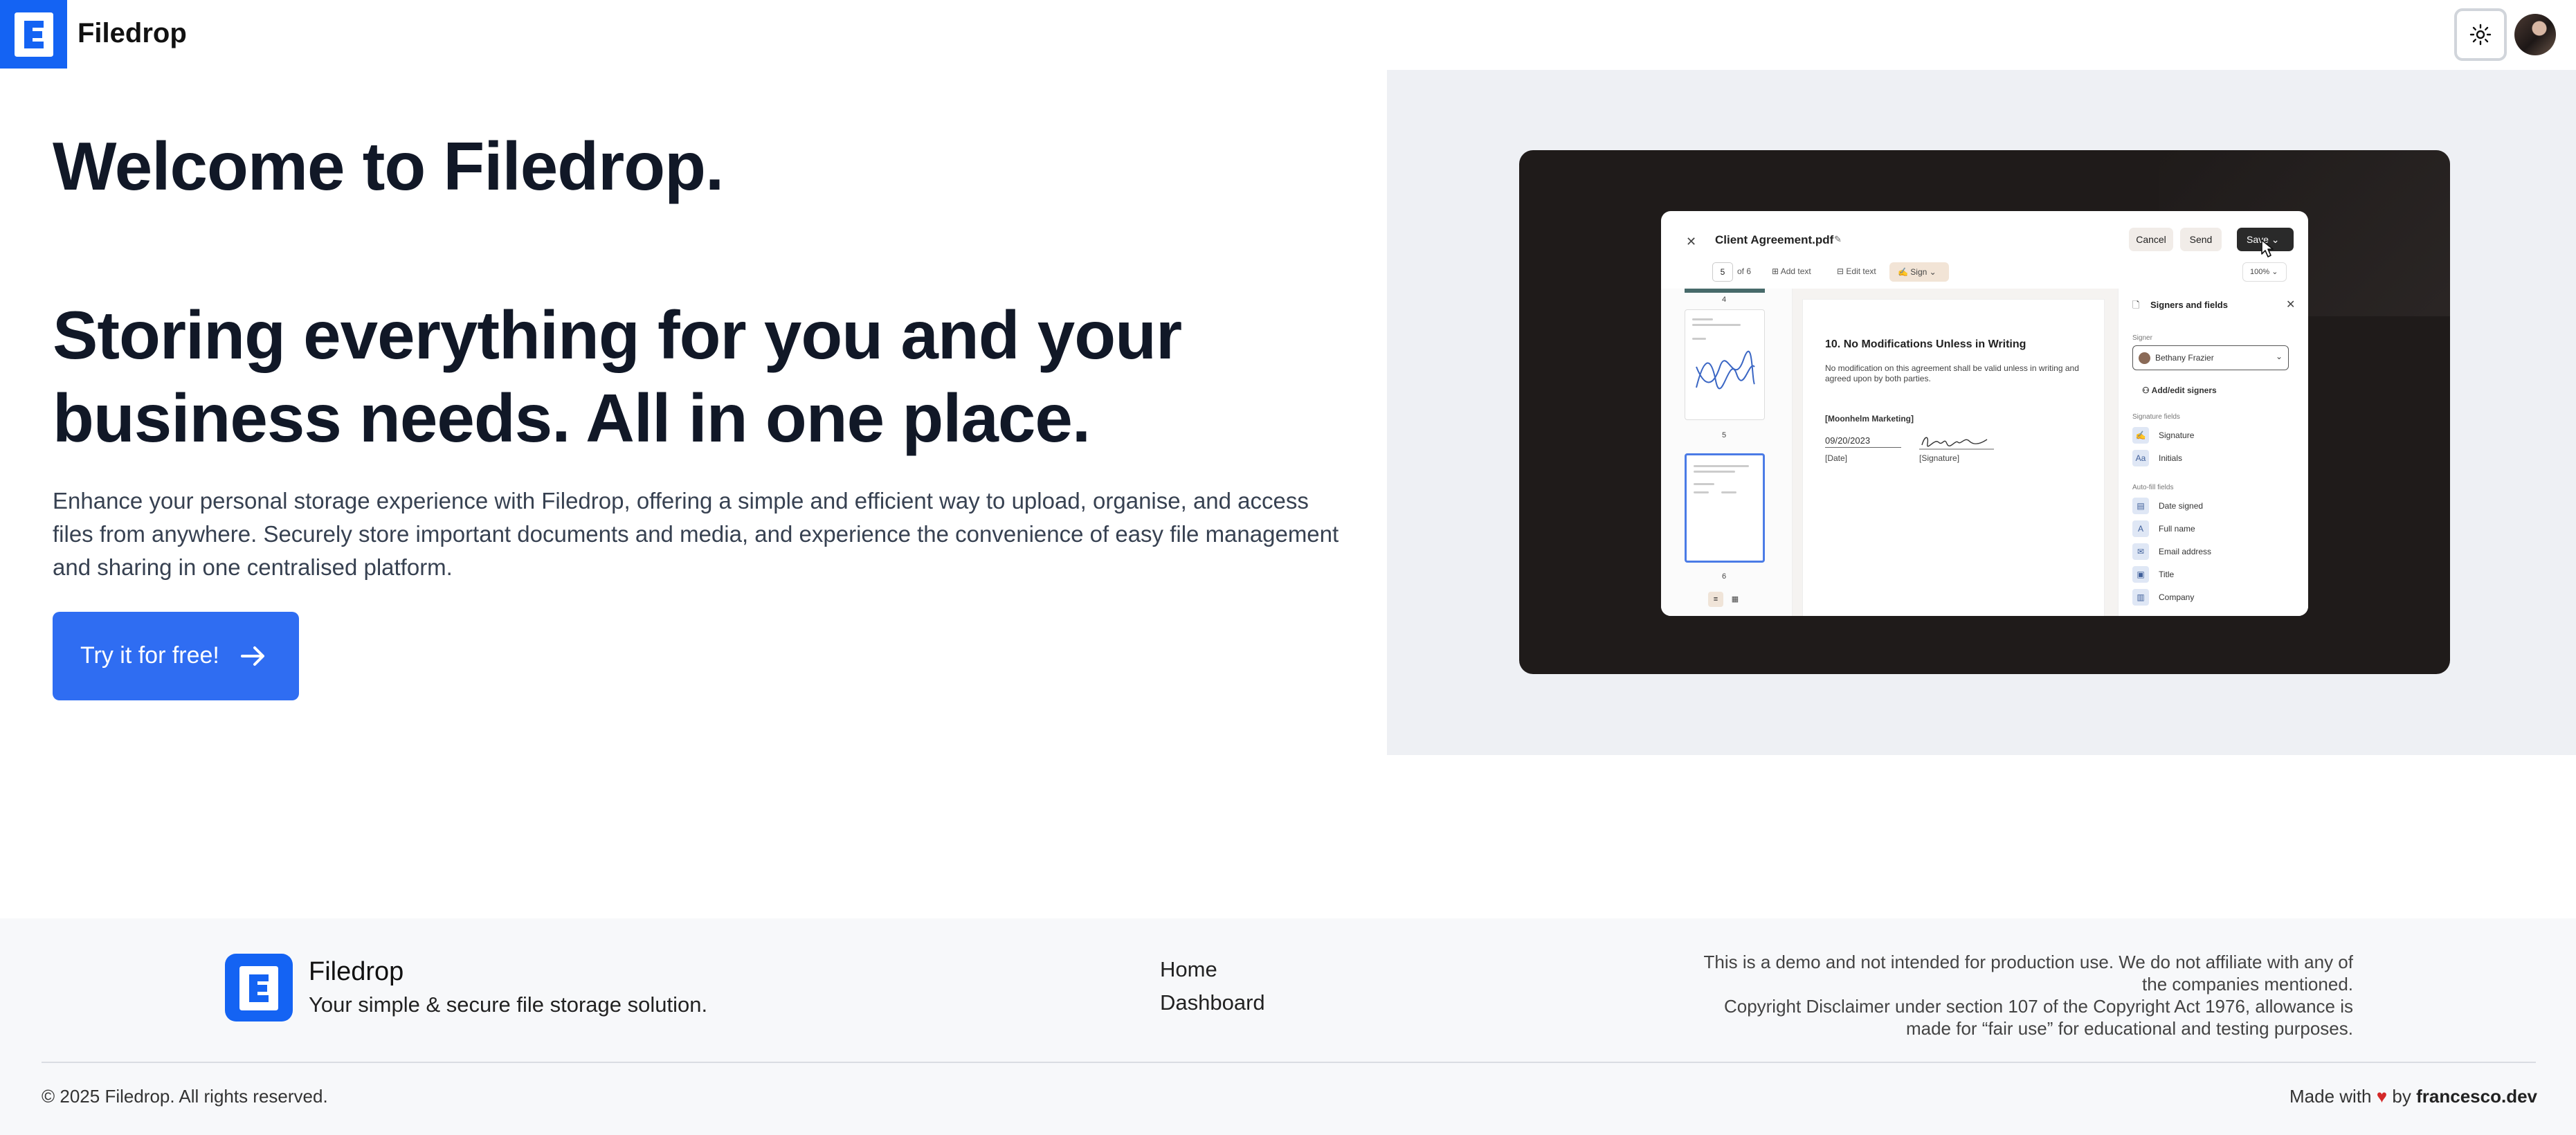 The image size is (2576, 1135). What do you see at coordinates (2279, 356) in the screenshot?
I see `chevron-down-icon: ⌄` at bounding box center [2279, 356].